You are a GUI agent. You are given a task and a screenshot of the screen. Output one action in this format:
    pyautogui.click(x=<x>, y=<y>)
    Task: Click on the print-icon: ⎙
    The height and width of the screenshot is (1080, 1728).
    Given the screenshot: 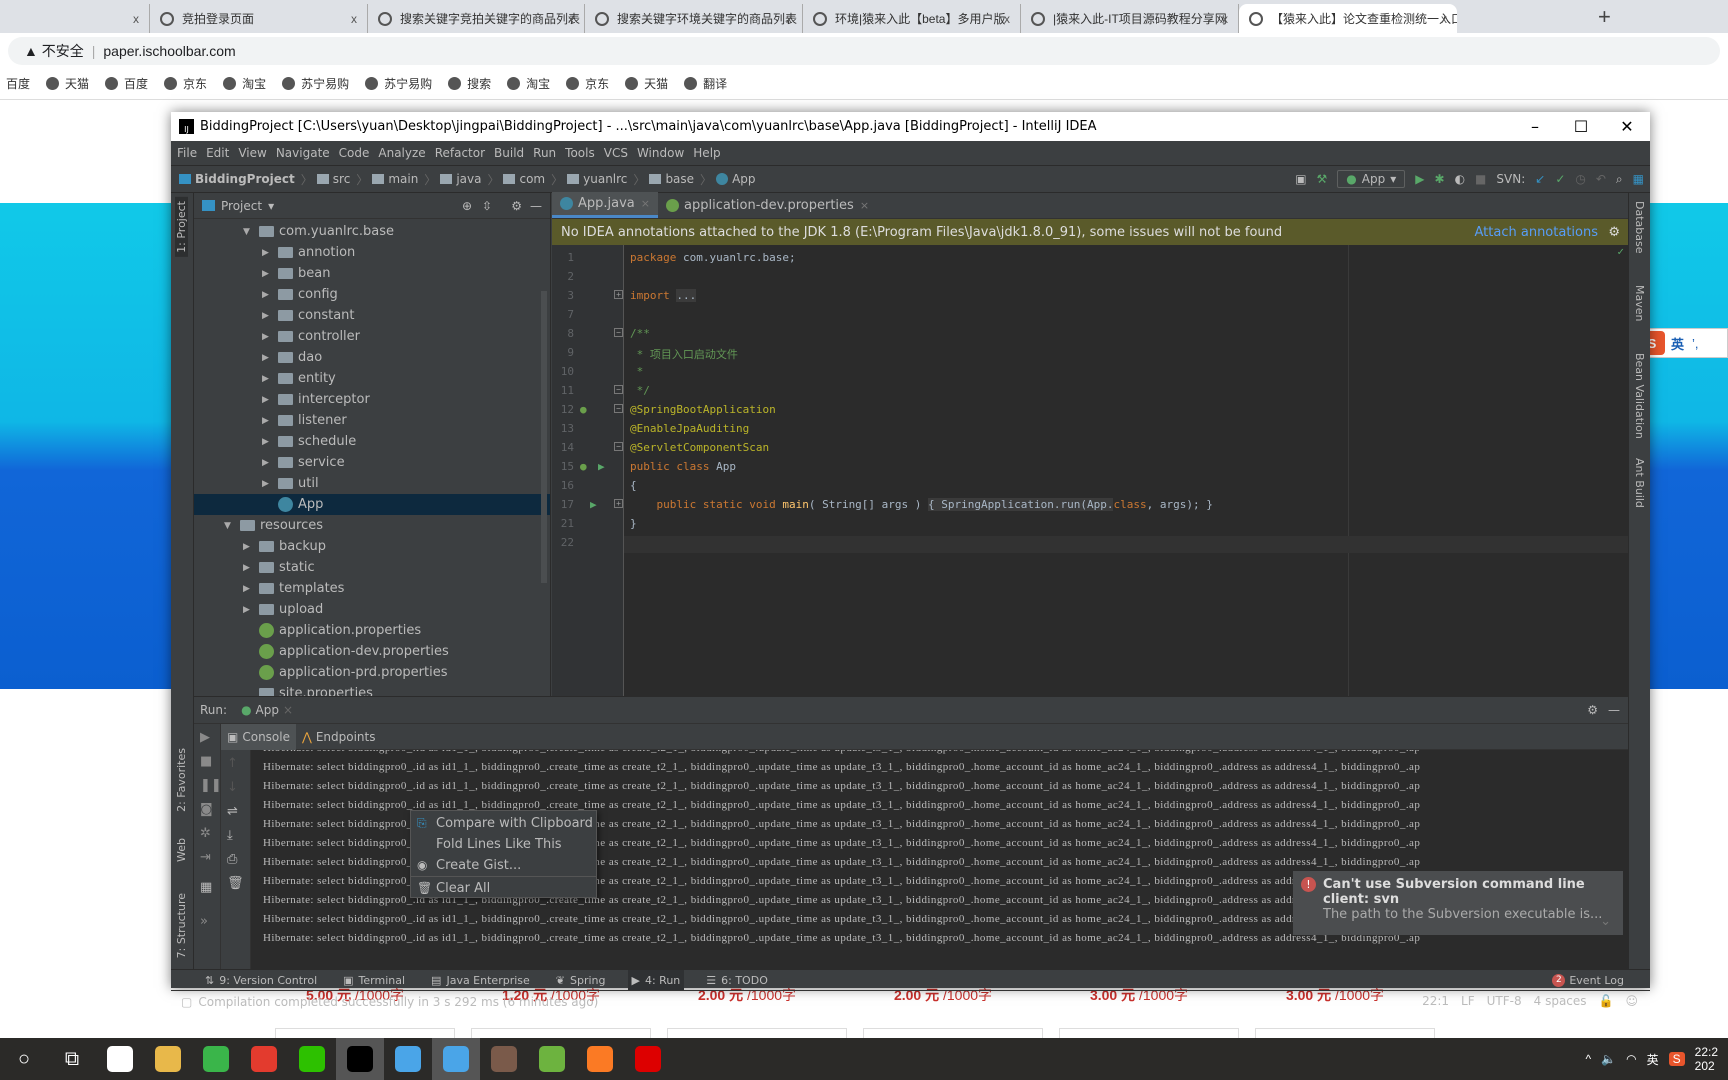 What is the action you would take?
    pyautogui.click(x=232, y=859)
    